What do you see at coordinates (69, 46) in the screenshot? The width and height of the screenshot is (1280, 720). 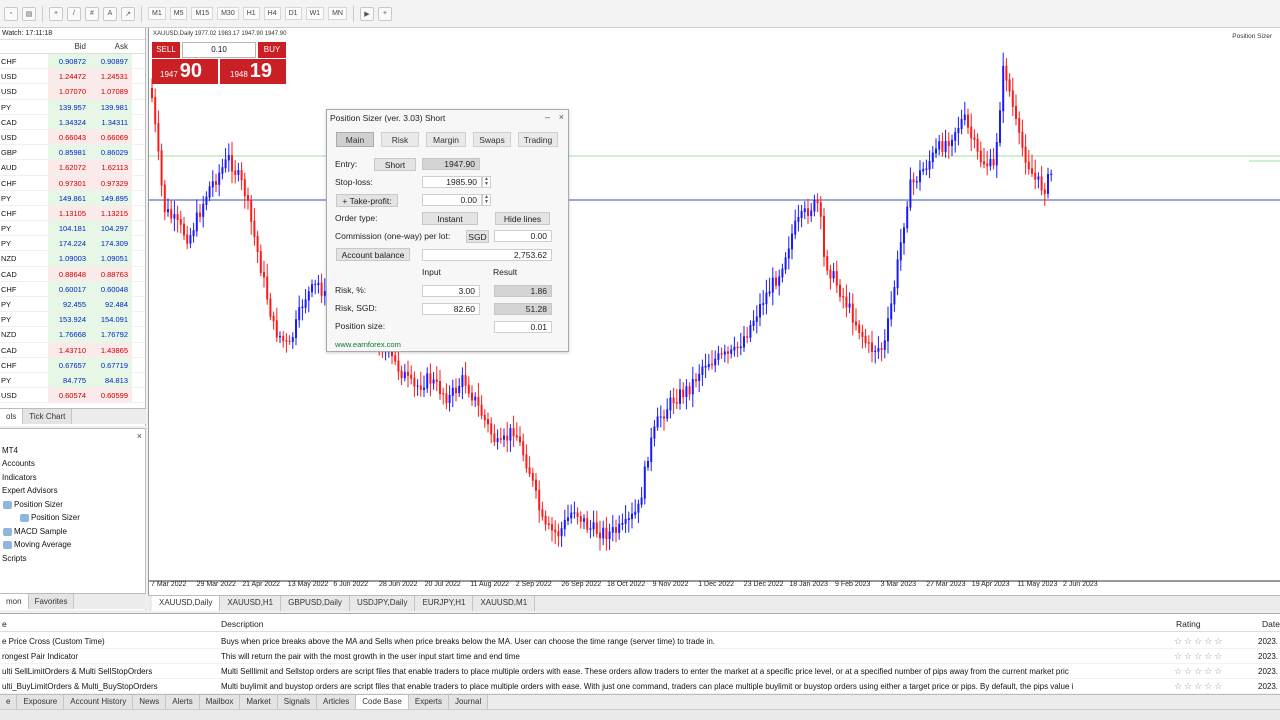 I see `bid-column-header: Bid` at bounding box center [69, 46].